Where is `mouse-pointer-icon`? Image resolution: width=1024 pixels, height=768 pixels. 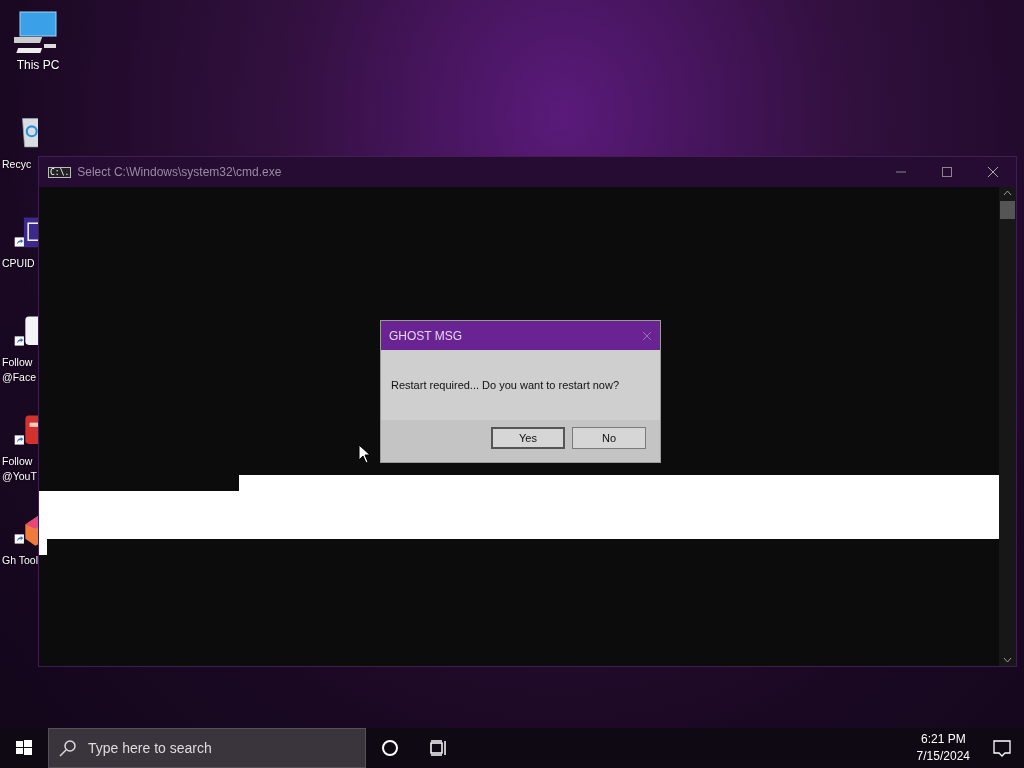 mouse-pointer-icon is located at coordinates (365, 454).